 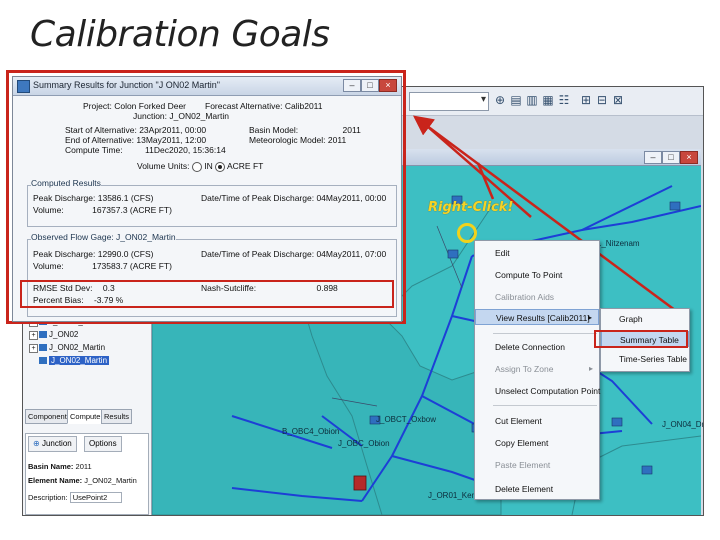 What do you see at coordinates (388, 85) in the screenshot?
I see `close-button: ×` at bounding box center [388, 85].